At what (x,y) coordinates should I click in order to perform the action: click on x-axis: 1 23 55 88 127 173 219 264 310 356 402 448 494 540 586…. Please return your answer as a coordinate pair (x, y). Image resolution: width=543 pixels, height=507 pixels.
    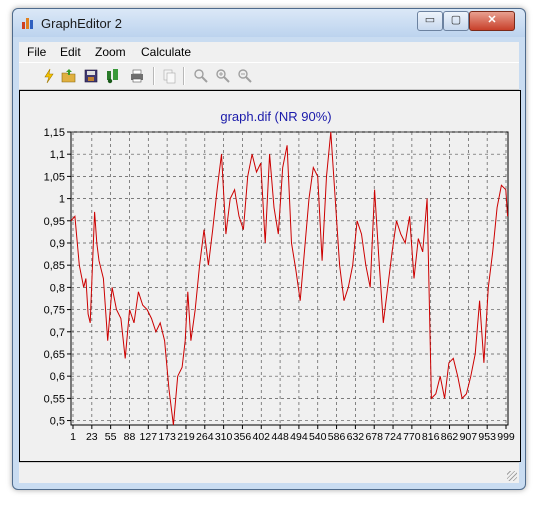
    Looking at the image, I should click on (292, 434).